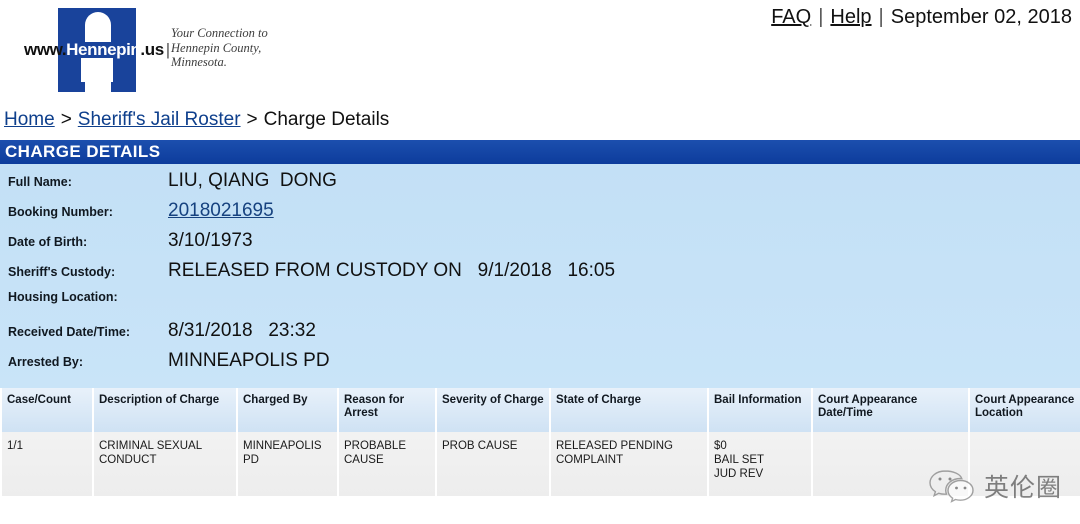  Describe the element at coordinates (480, 446) in the screenshot. I see `cell-line: PROB CAUSE` at that location.